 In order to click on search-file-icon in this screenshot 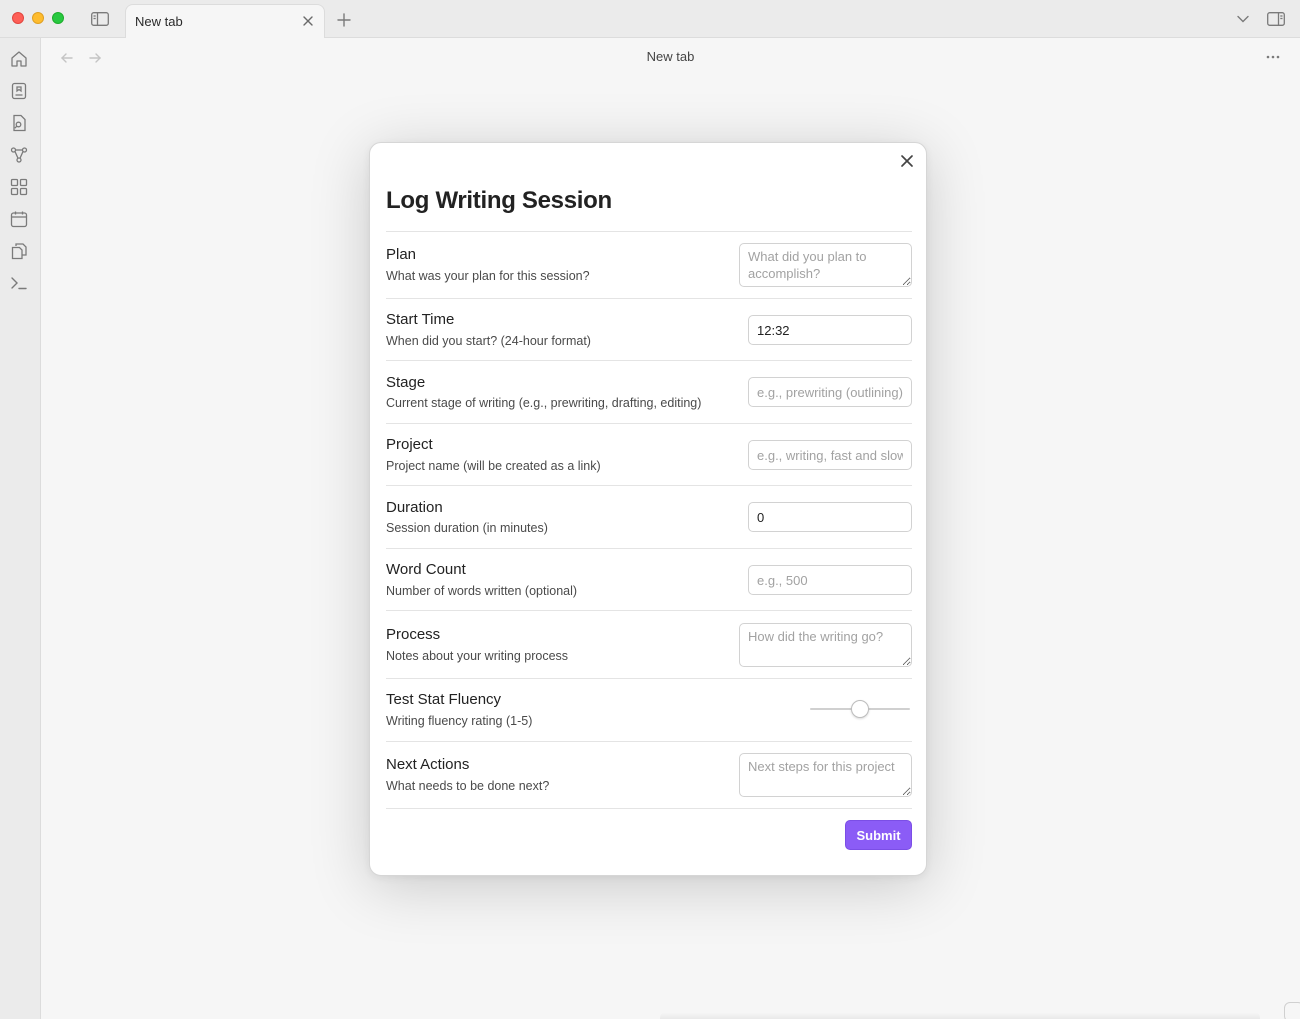, I will do `click(19, 123)`.